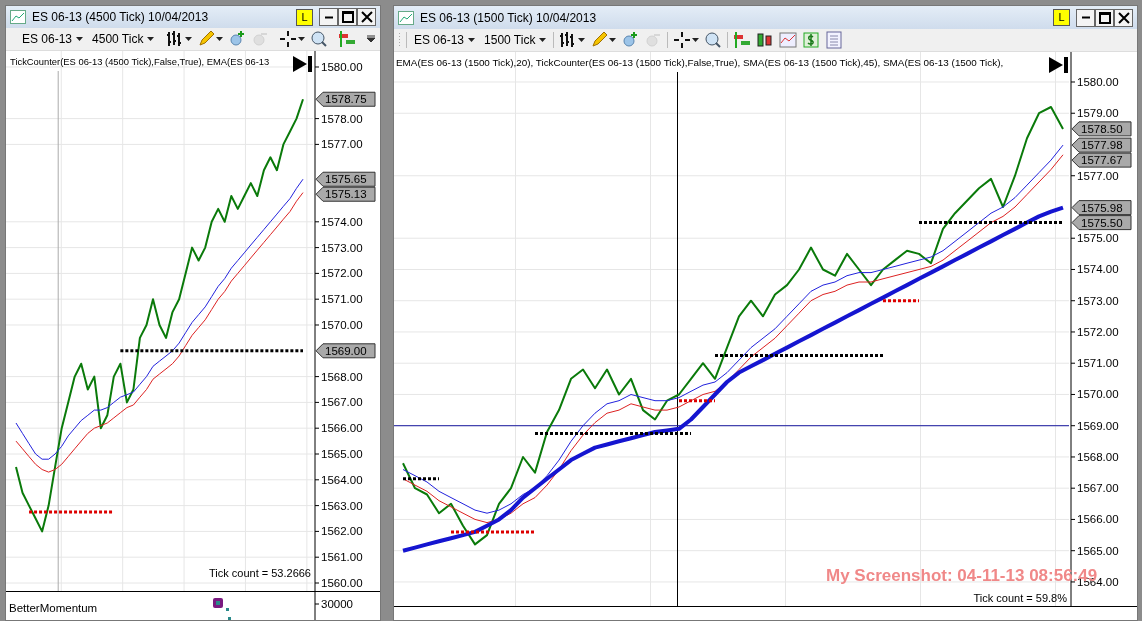  What do you see at coordinates (1101, 208) in the screenshot?
I see `price-flag: 1575.98` at bounding box center [1101, 208].